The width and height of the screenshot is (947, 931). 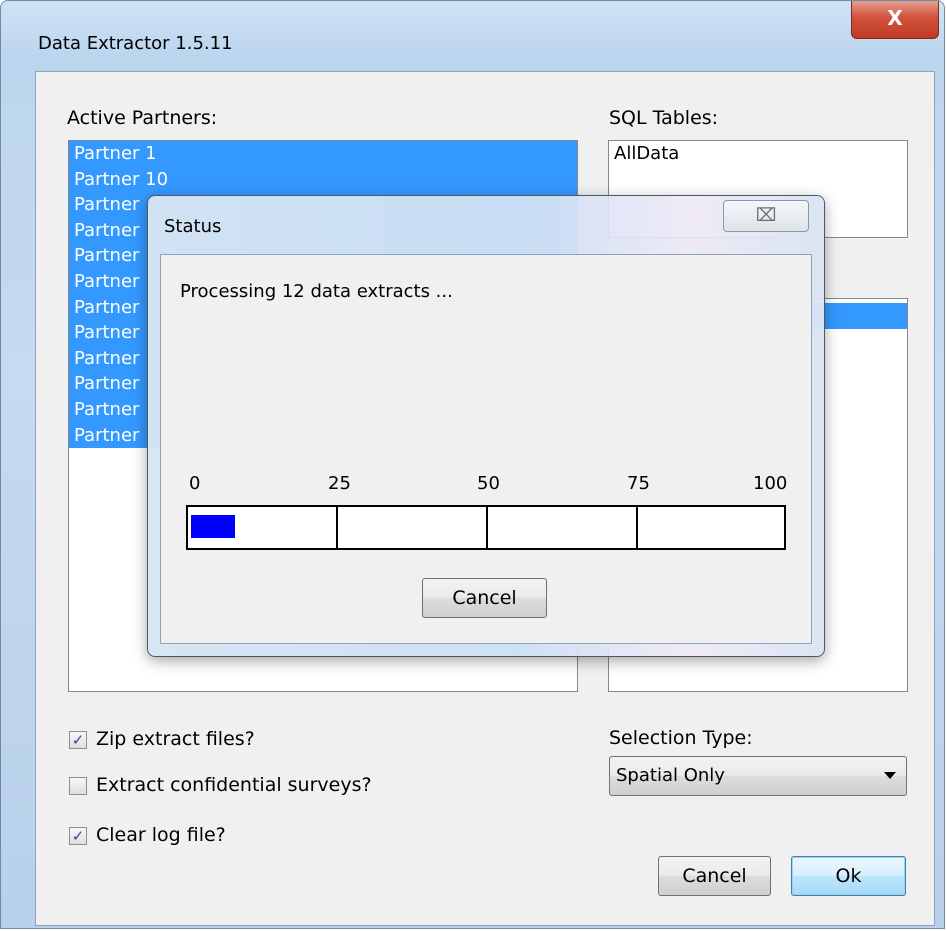 I want to click on progress-tick-75: 75, so click(x=638, y=483).